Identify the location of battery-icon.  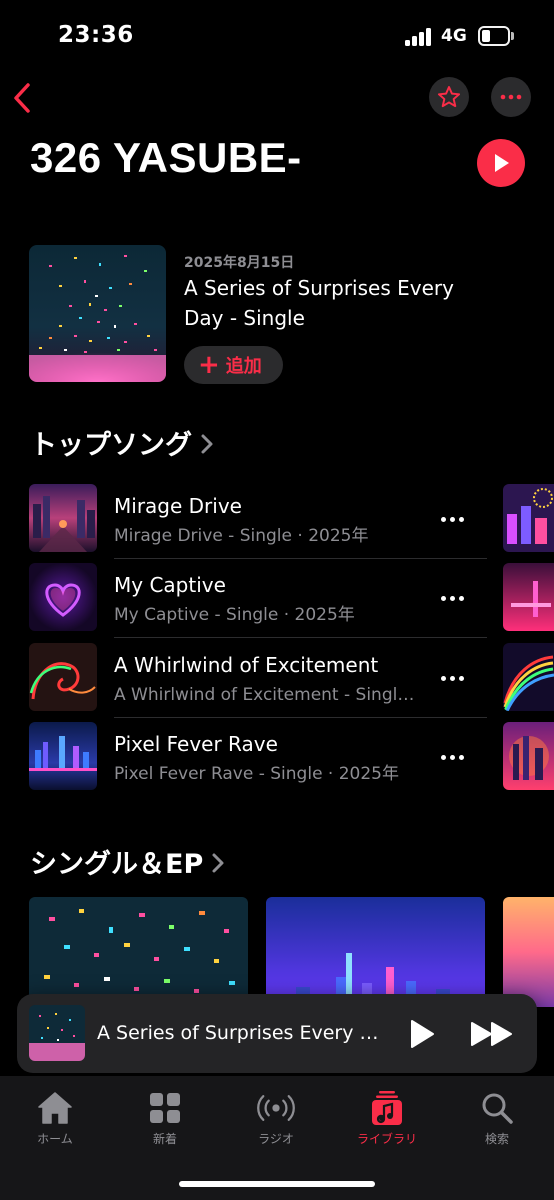
(496, 36).